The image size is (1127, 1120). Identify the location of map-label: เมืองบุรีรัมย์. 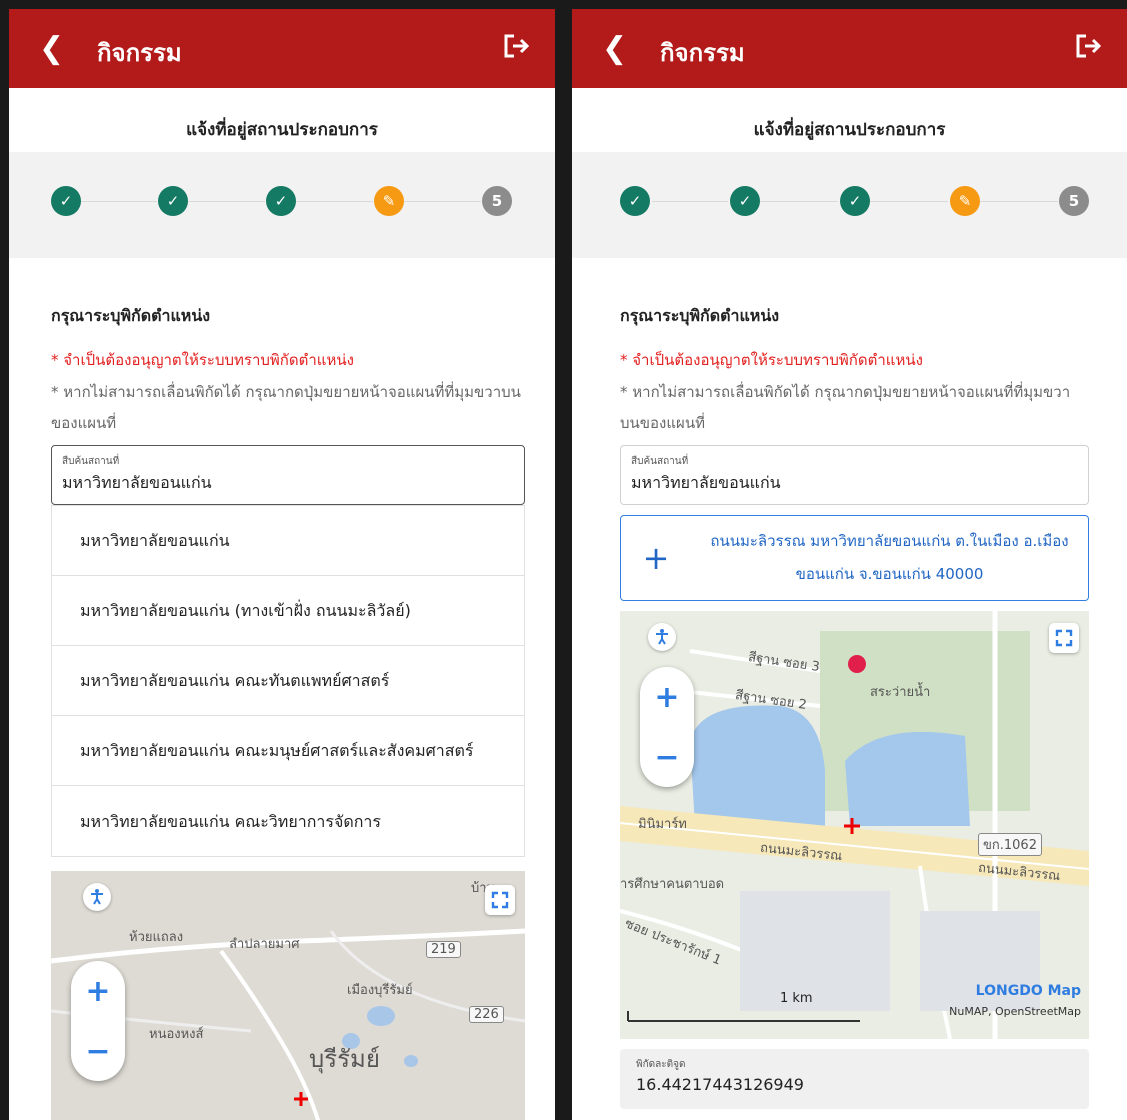
(380, 990).